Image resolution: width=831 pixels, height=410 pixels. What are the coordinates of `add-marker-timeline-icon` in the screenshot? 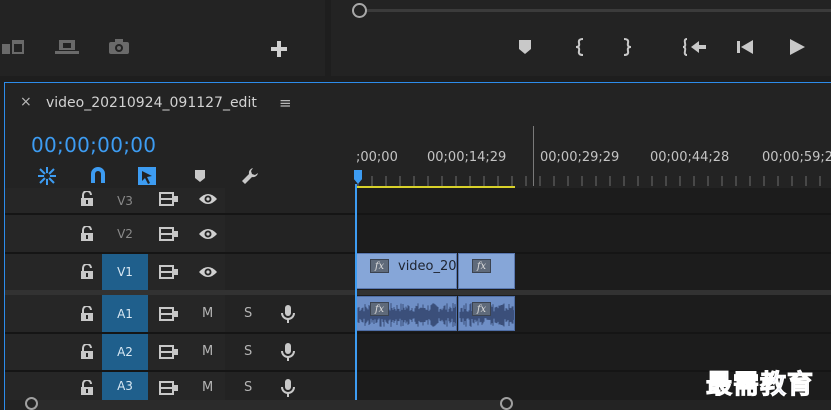 It's located at (200, 176).